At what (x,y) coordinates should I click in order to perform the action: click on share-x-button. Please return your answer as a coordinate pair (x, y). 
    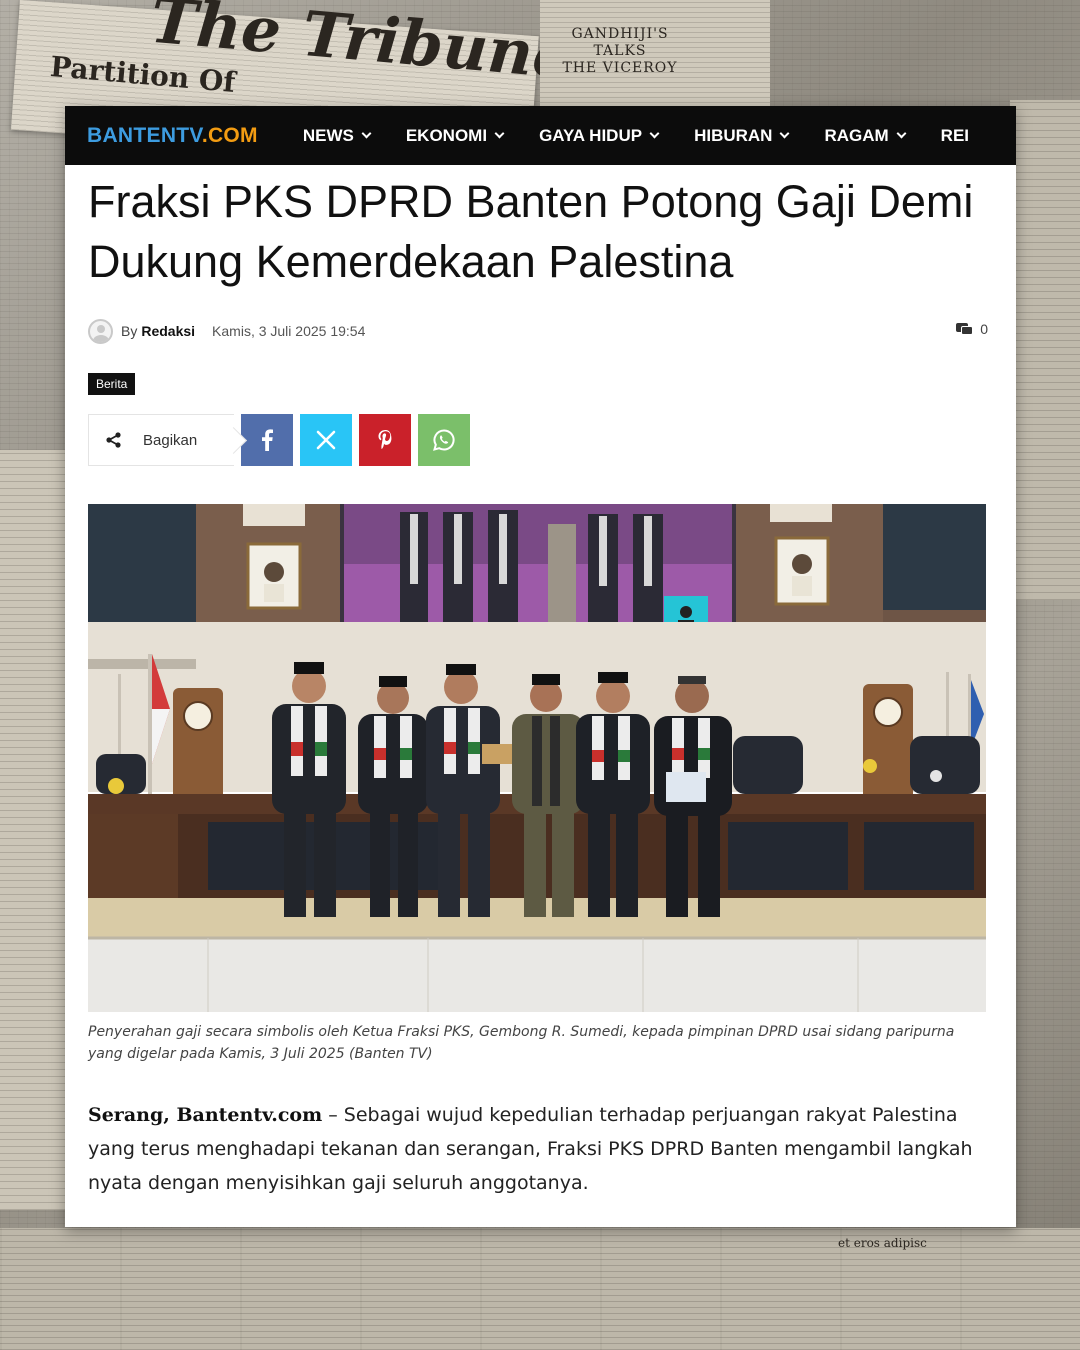
    Looking at the image, I should click on (326, 440).